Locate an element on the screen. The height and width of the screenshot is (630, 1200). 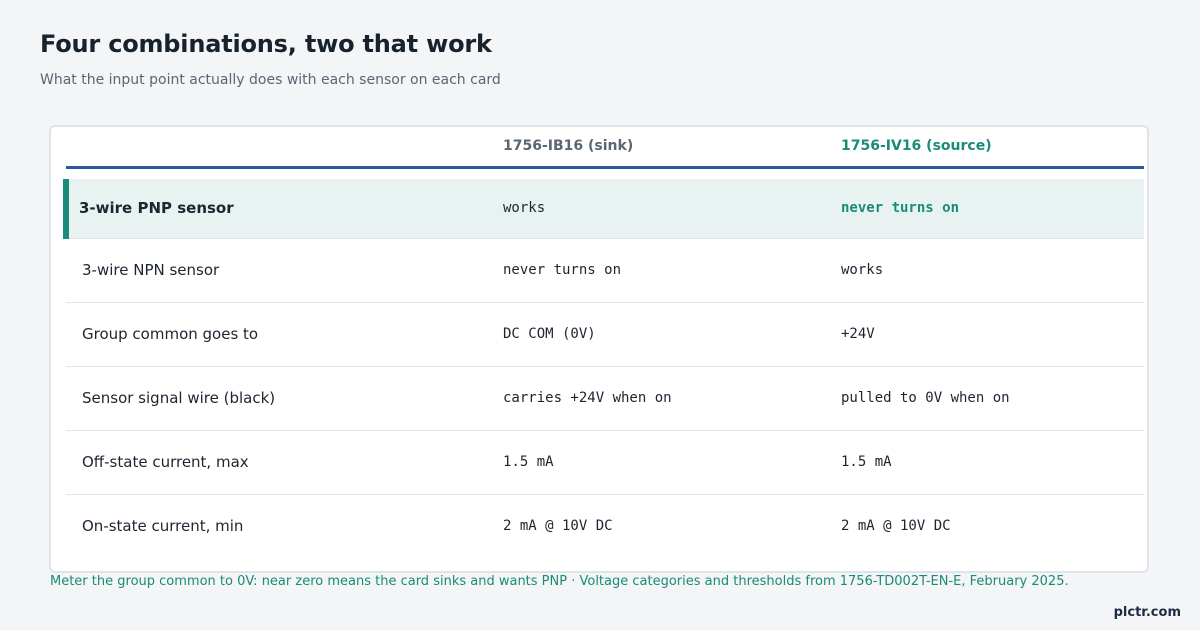
row-label: 3-wire PNP sensor is located at coordinates (283, 208).